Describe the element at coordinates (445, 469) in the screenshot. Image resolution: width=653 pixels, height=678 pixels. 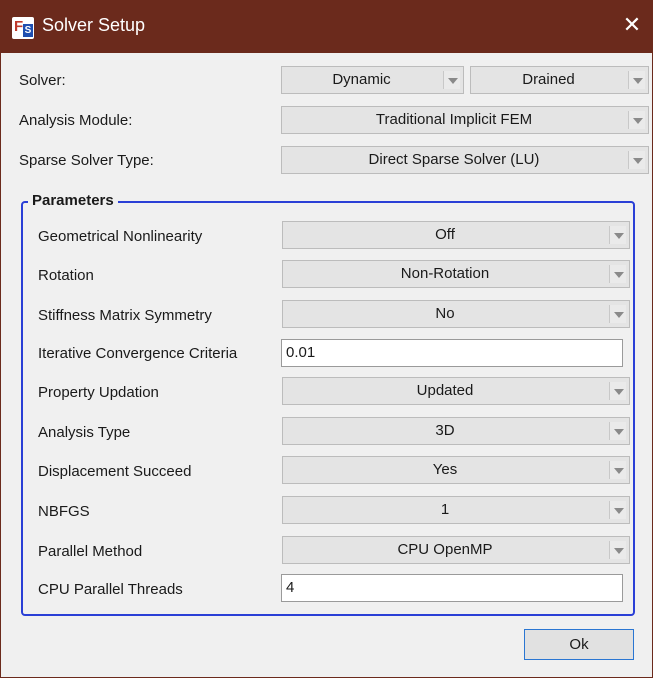
I see `displacement-succeed-value: Yes` at that location.